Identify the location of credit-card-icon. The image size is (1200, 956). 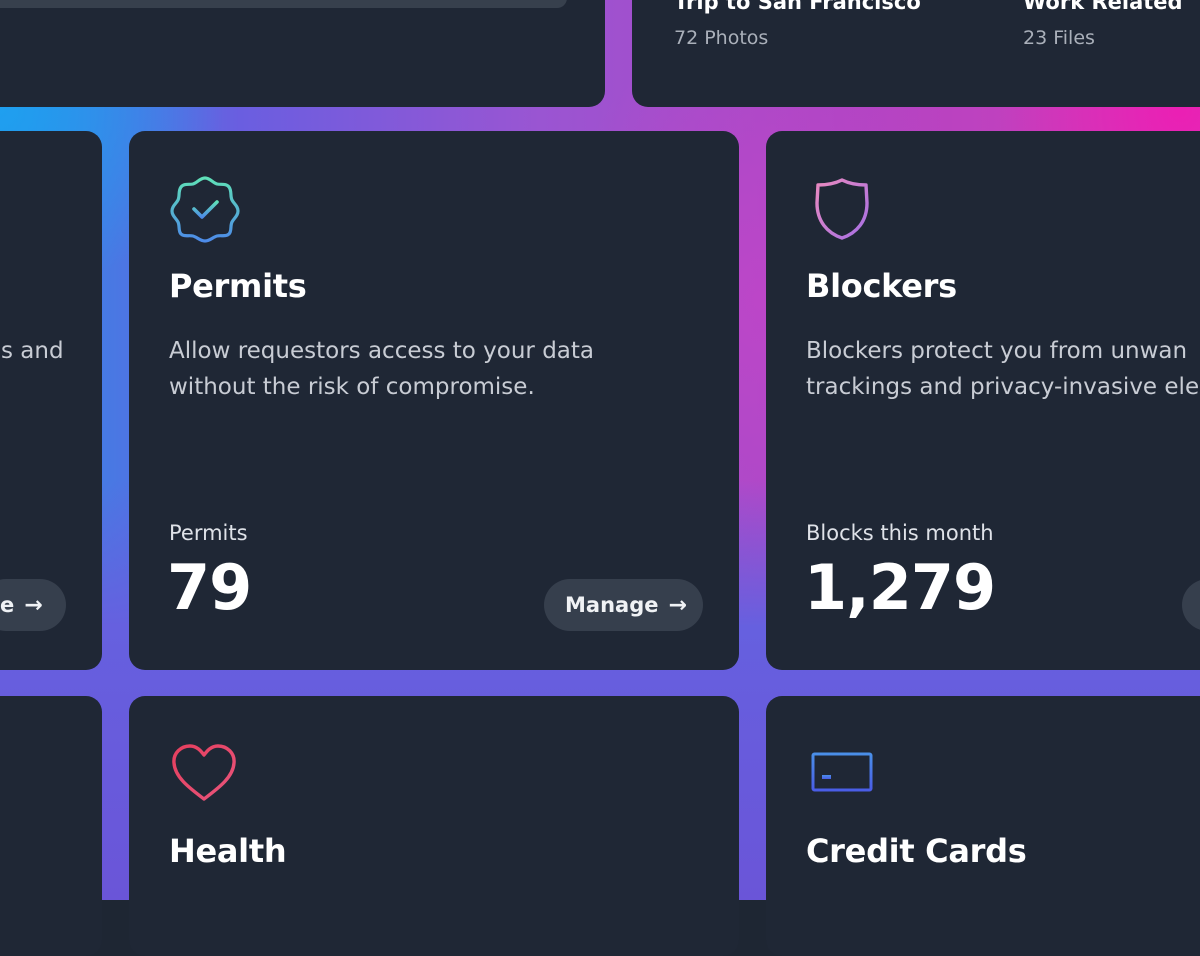
(842, 772).